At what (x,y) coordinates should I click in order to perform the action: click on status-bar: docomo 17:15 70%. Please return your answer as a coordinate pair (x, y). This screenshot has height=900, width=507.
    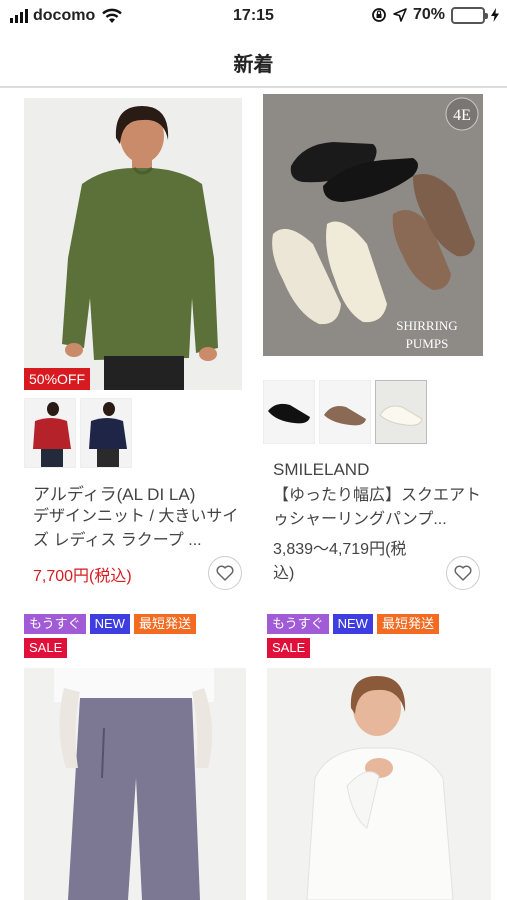
    Looking at the image, I should click on (253, 16).